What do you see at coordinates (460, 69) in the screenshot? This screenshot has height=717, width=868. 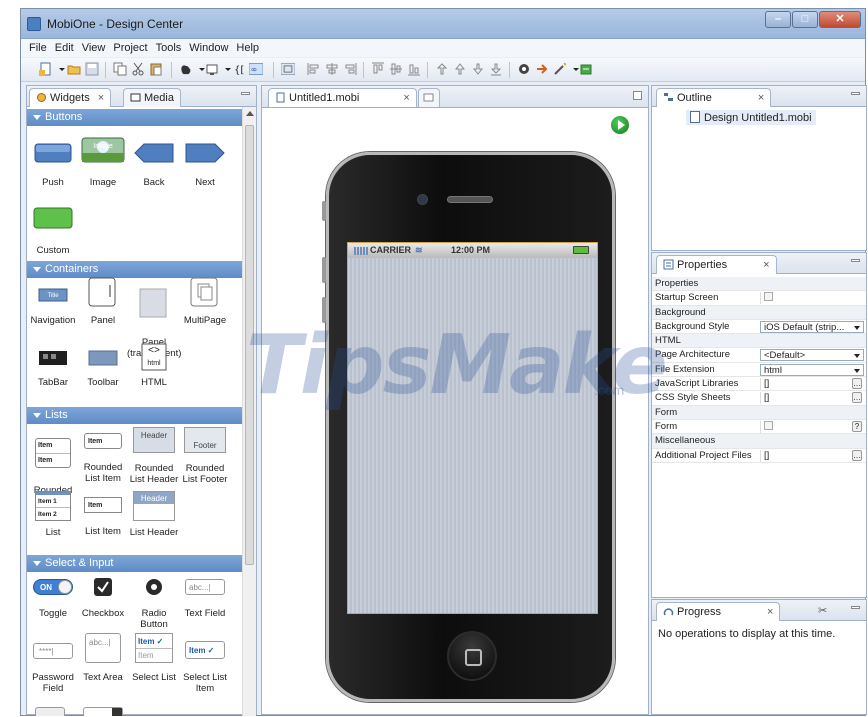 I see `move-up-icon` at bounding box center [460, 69].